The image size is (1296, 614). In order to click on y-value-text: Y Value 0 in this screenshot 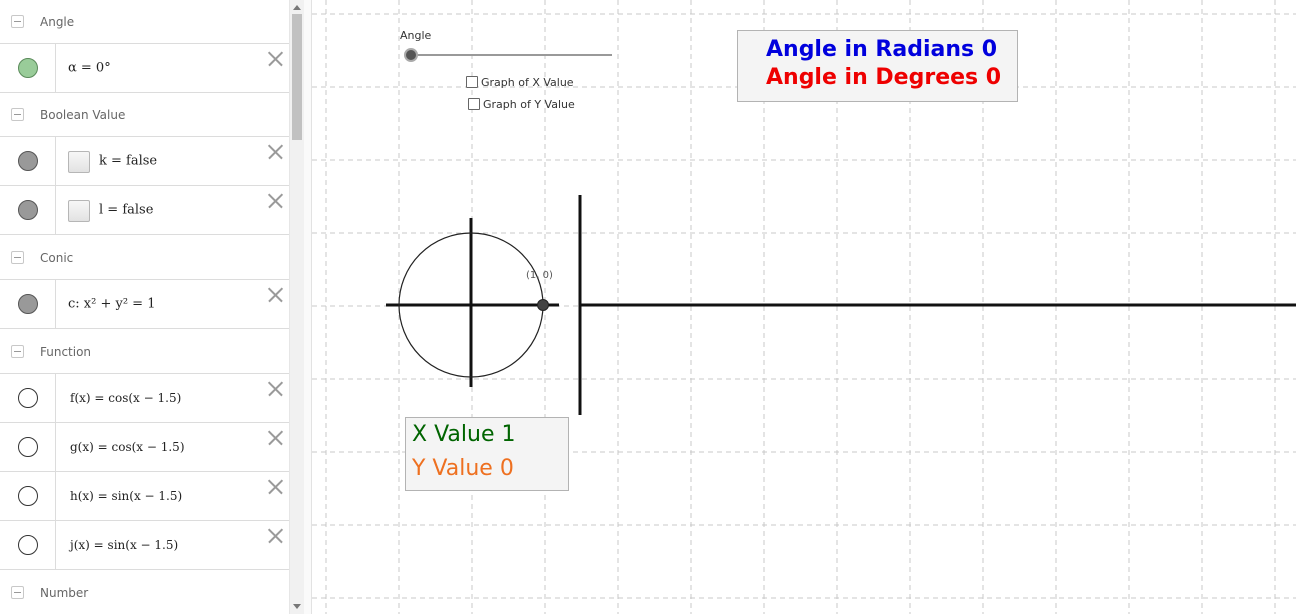, I will do `click(463, 468)`.